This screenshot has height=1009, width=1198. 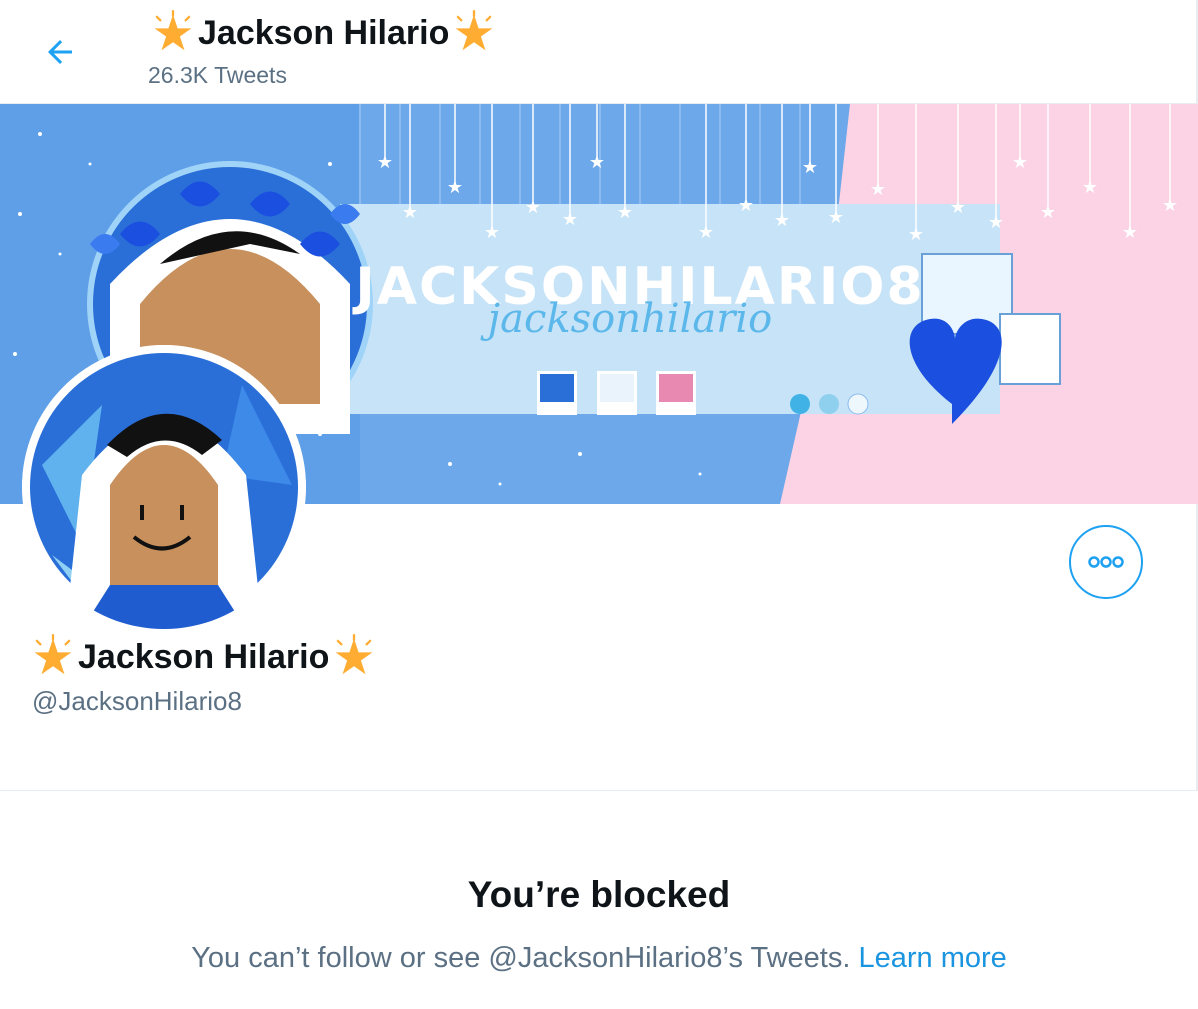 I want to click on banner-script-text: jacksonhilario, so click(x=626, y=319).